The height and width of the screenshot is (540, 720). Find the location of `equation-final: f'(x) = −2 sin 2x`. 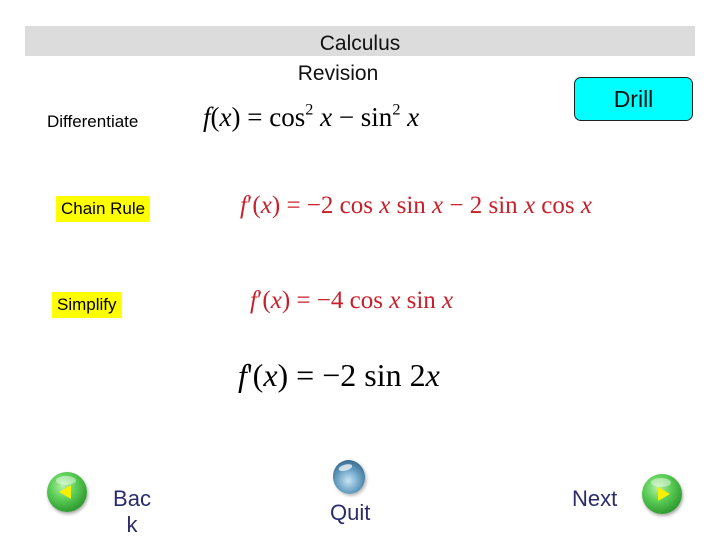

equation-final: f'(x) = −2 sin 2x is located at coordinates (339, 375).